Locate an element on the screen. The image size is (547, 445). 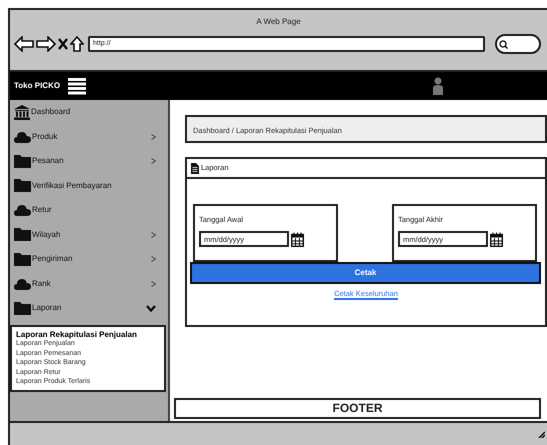
document-icon is located at coordinates (195, 168).